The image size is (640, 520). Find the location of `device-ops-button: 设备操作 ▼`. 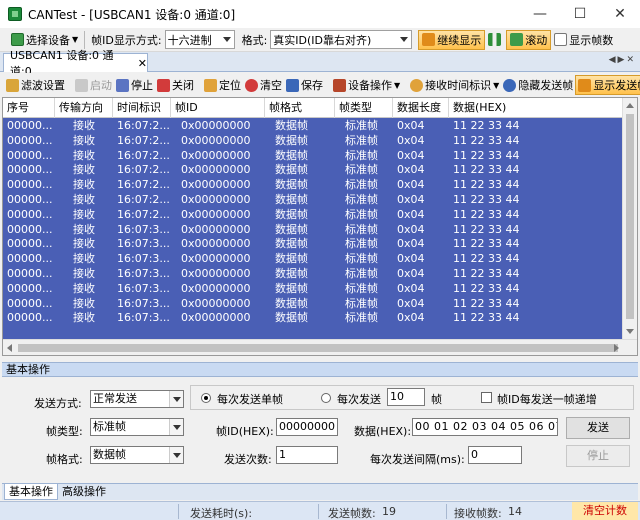

device-ops-button: 设备操作 ▼ is located at coordinates (366, 85).